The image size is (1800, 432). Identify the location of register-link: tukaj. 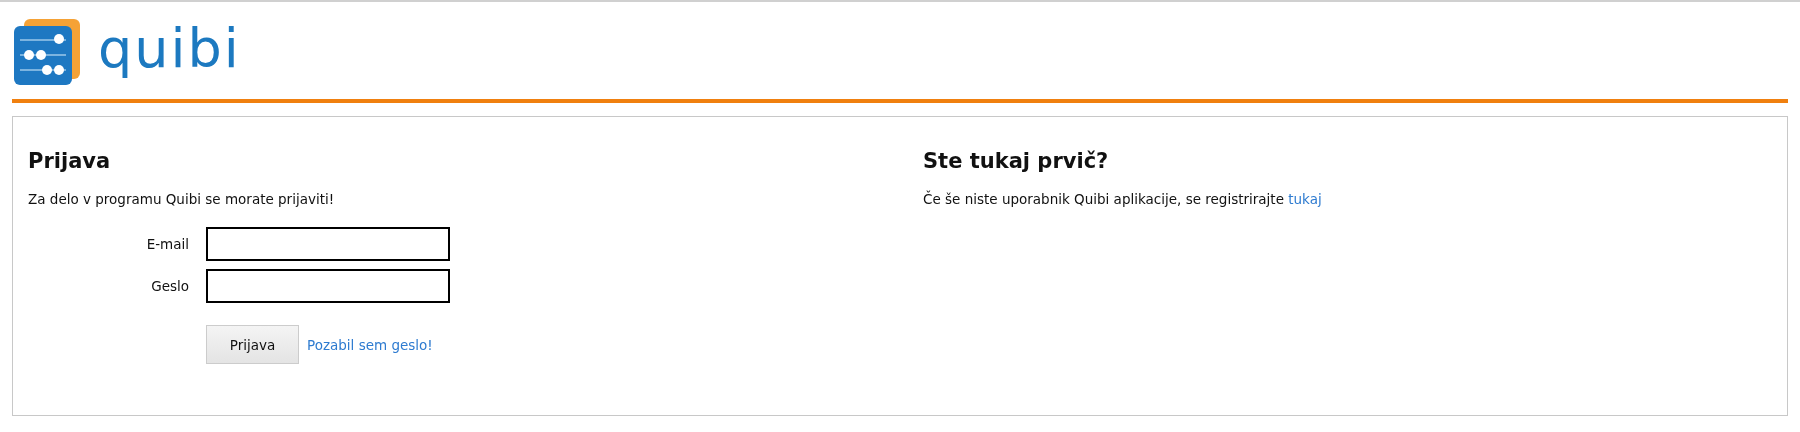
(1305, 199).